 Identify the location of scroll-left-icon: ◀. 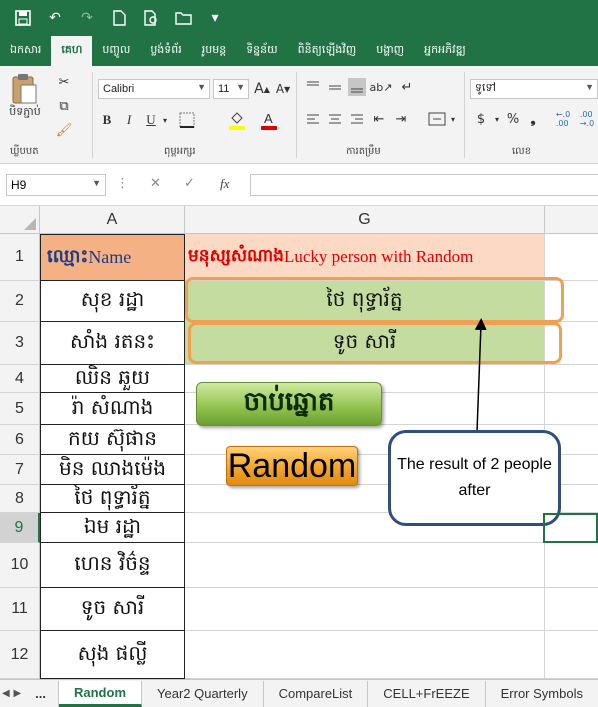
(6, 693).